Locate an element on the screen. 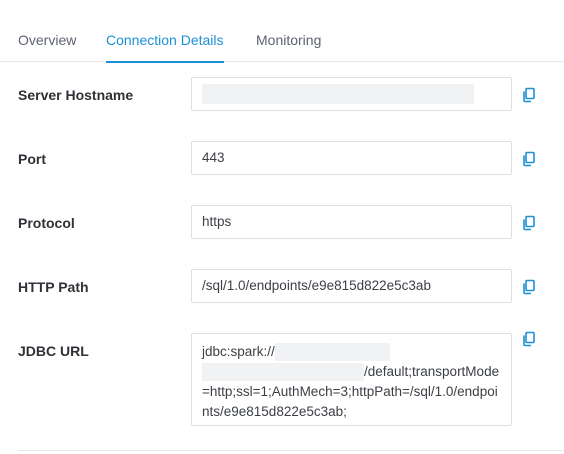 This screenshot has width=564, height=454. tab-overview: Overview is located at coordinates (47, 46).